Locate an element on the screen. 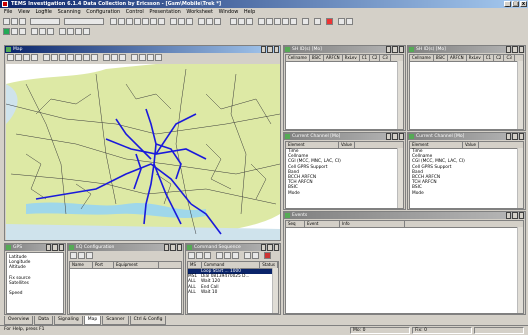 This screenshot has width=528, height=335. print-preview-icon is located at coordinates (86, 31).